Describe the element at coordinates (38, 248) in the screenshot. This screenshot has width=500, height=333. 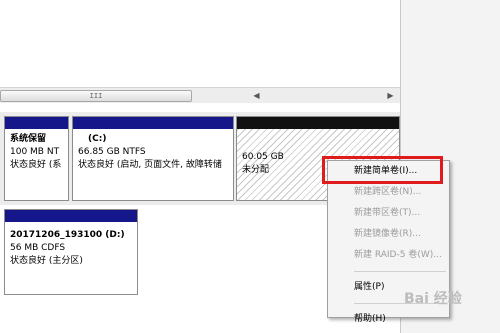
I see `volume-size: 56 MB CDFS` at that location.